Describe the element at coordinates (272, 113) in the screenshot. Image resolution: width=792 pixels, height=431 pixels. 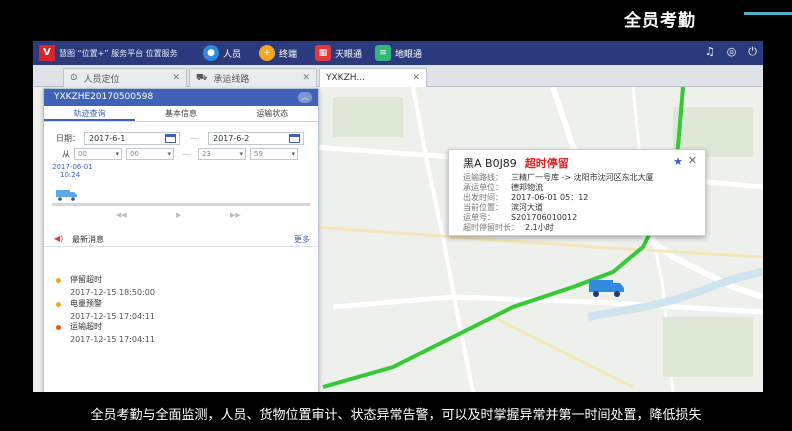
I see `tab-transport-status: 运输状态` at that location.